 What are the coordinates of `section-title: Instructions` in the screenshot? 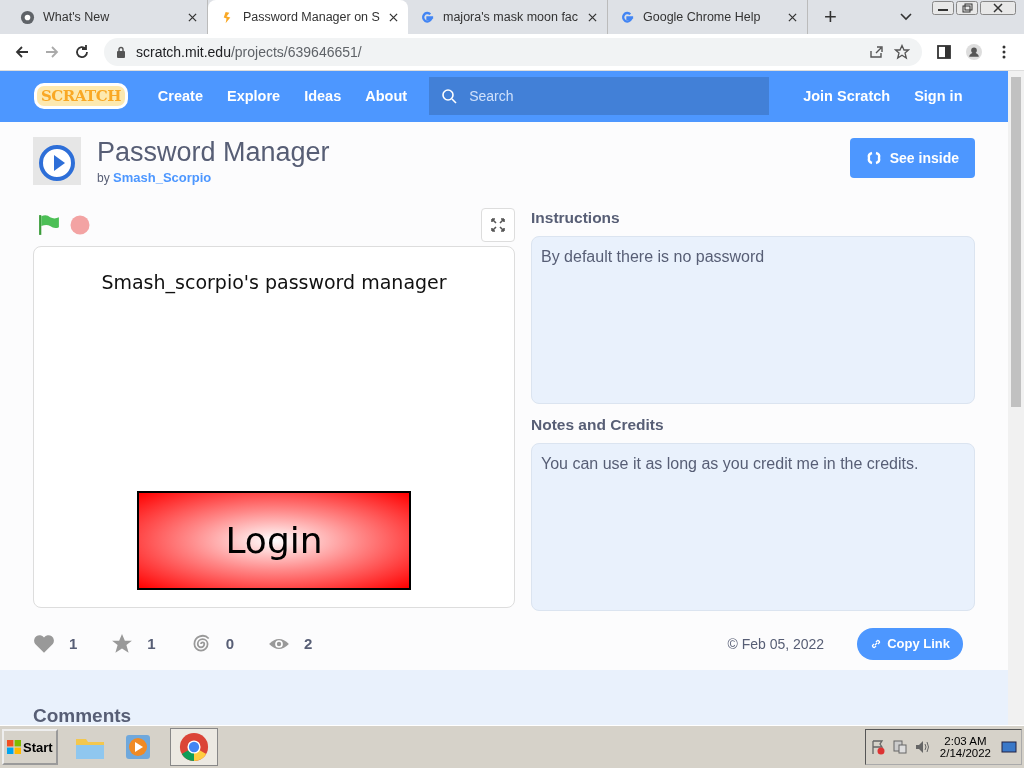 It's located at (576, 217).